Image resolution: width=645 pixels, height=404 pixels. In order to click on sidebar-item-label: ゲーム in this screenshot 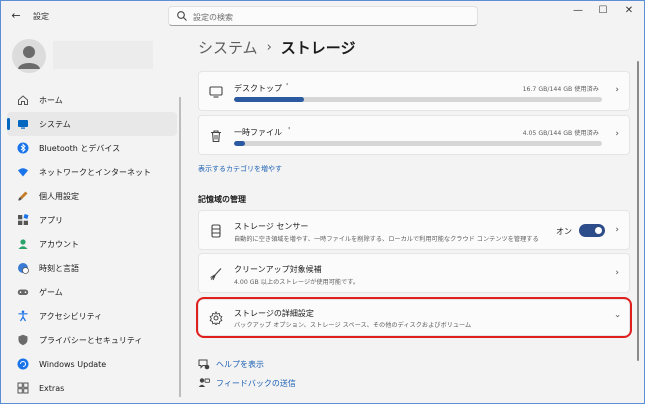, I will do `click(51, 292)`.